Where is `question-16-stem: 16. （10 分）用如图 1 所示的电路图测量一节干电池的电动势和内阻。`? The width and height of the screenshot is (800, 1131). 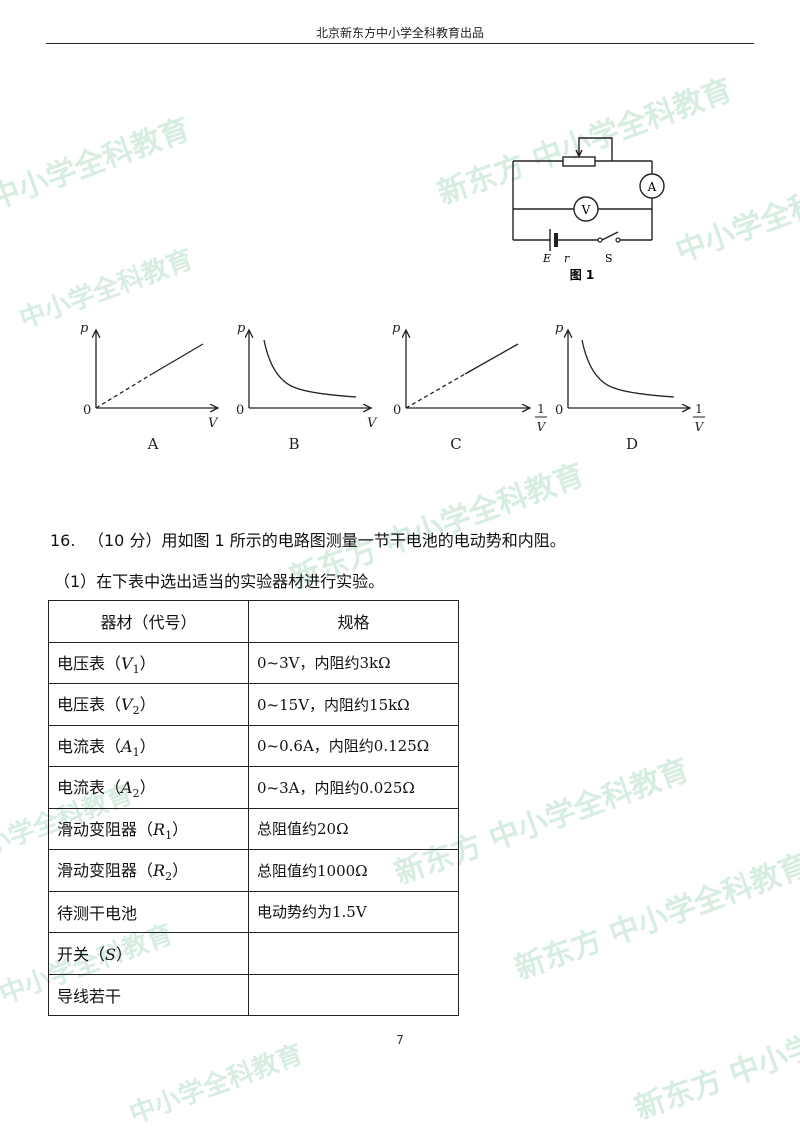
question-16-stem: 16. （10 分）用如图 1 所示的电路图测量一节干电池的电动势和内阻。 is located at coordinates (308, 539).